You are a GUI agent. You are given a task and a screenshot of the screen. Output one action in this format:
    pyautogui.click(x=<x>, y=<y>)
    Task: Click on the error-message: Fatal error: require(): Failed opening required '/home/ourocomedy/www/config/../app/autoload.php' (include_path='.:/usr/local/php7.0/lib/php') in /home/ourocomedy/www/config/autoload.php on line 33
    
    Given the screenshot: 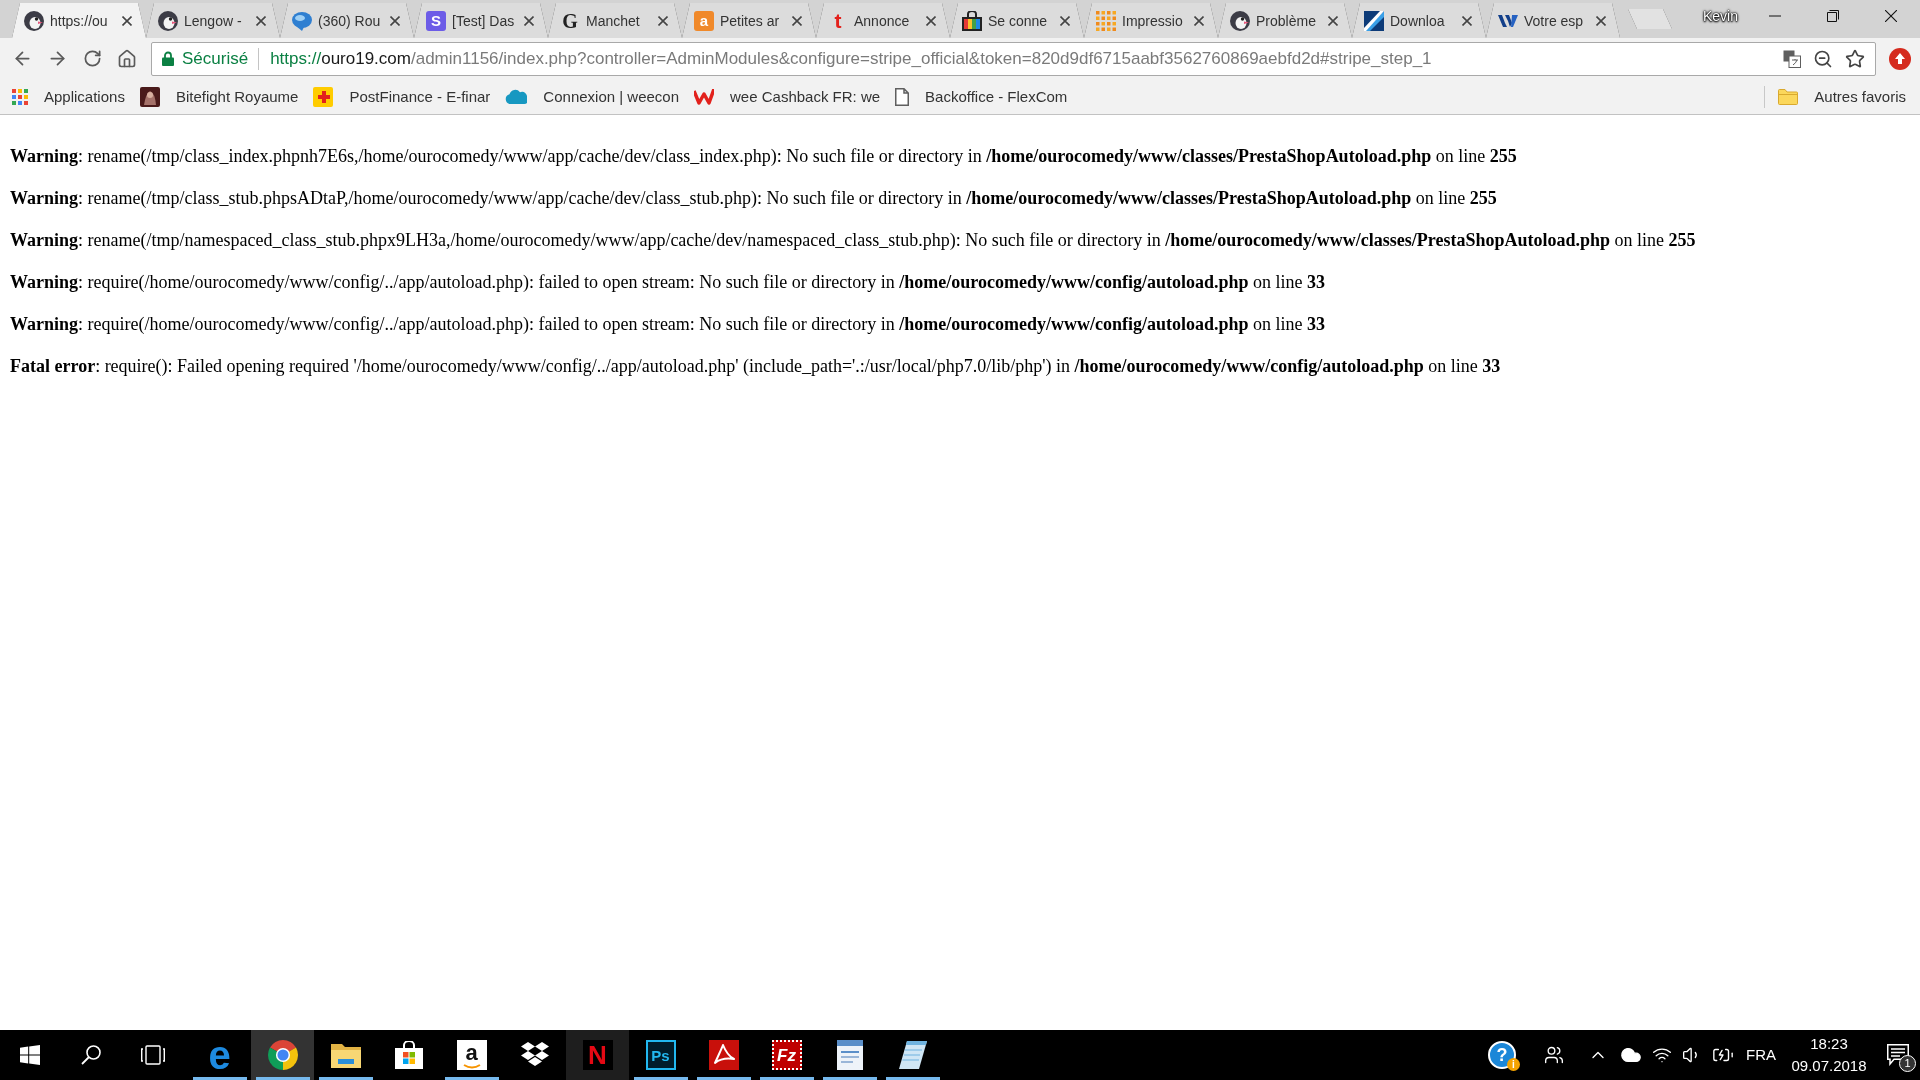 What is the action you would take?
    pyautogui.click(x=756, y=366)
    